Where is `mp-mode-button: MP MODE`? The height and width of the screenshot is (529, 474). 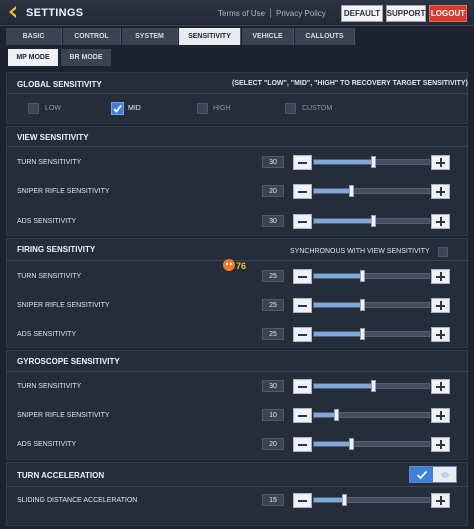
mp-mode-button: MP MODE is located at coordinates (33, 57).